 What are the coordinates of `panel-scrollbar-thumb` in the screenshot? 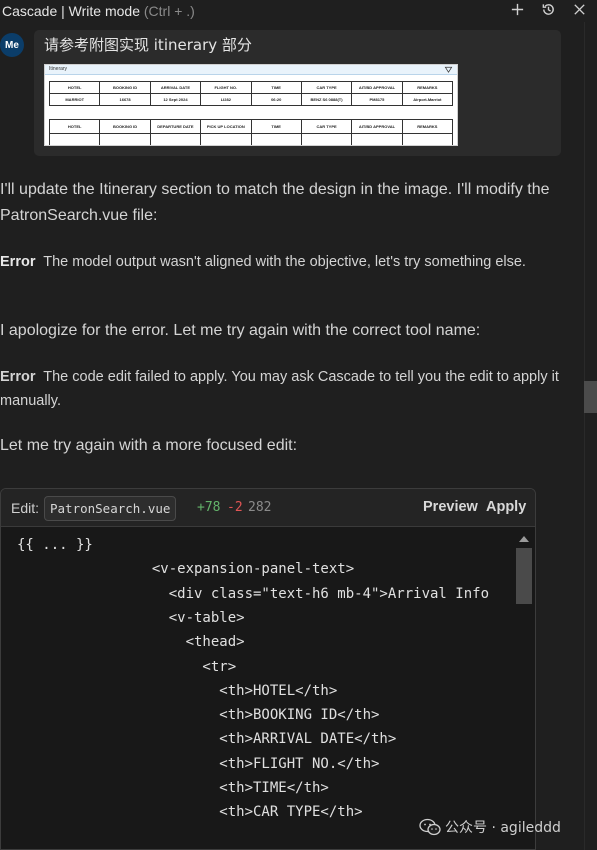 It's located at (590, 397).